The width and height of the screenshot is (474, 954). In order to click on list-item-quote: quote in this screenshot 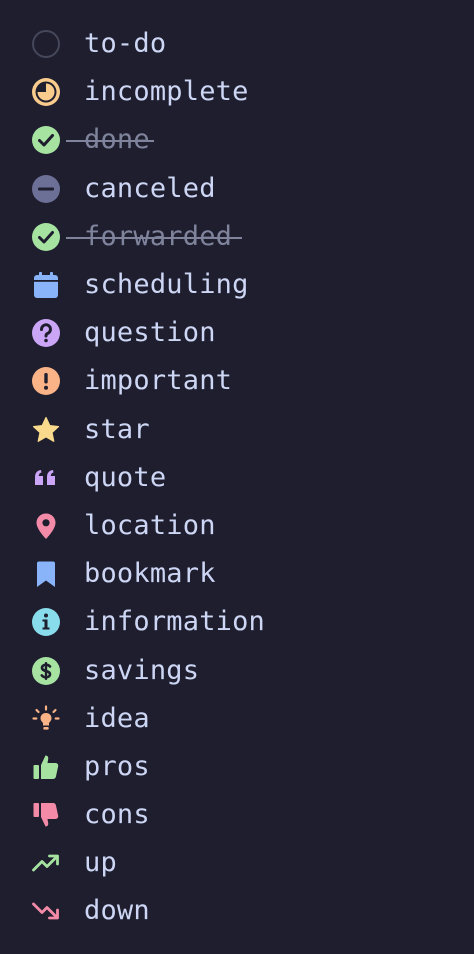, I will do `click(237, 478)`.